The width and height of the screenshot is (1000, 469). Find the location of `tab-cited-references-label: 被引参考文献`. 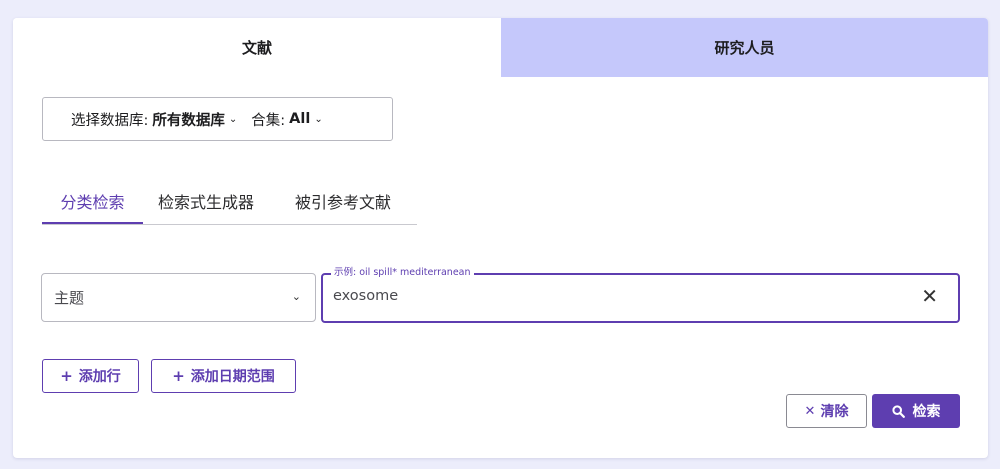

tab-cited-references-label: 被引参考文献 is located at coordinates (343, 202).